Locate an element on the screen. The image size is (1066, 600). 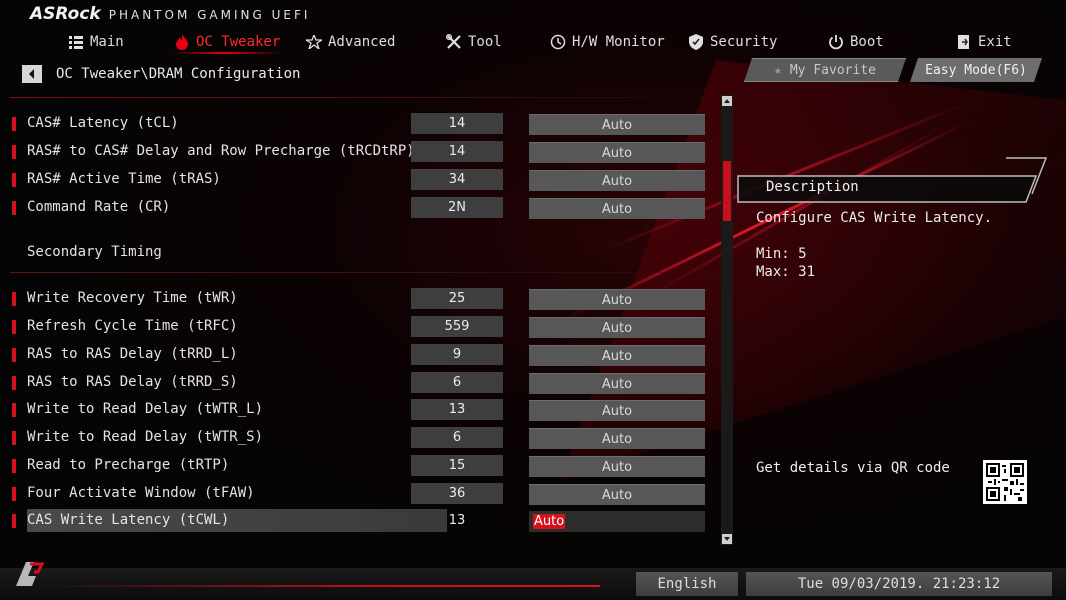
current-value: 36 is located at coordinates (457, 493).